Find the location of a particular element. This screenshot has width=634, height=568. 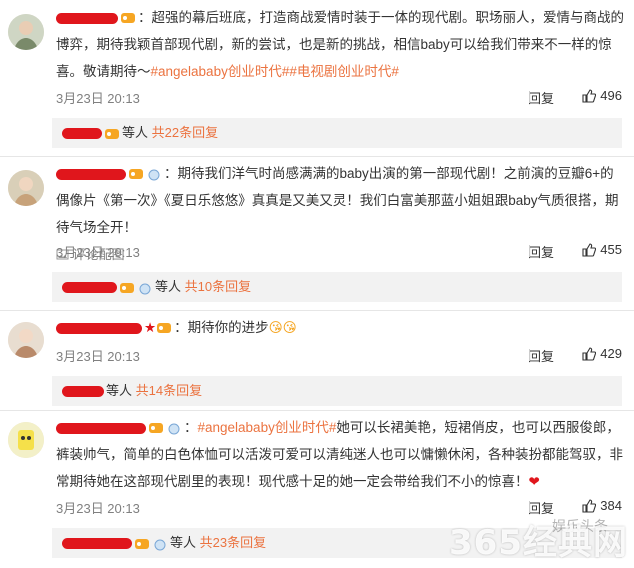

reply-summary: 等人 共10条回复 is located at coordinates (337, 287).